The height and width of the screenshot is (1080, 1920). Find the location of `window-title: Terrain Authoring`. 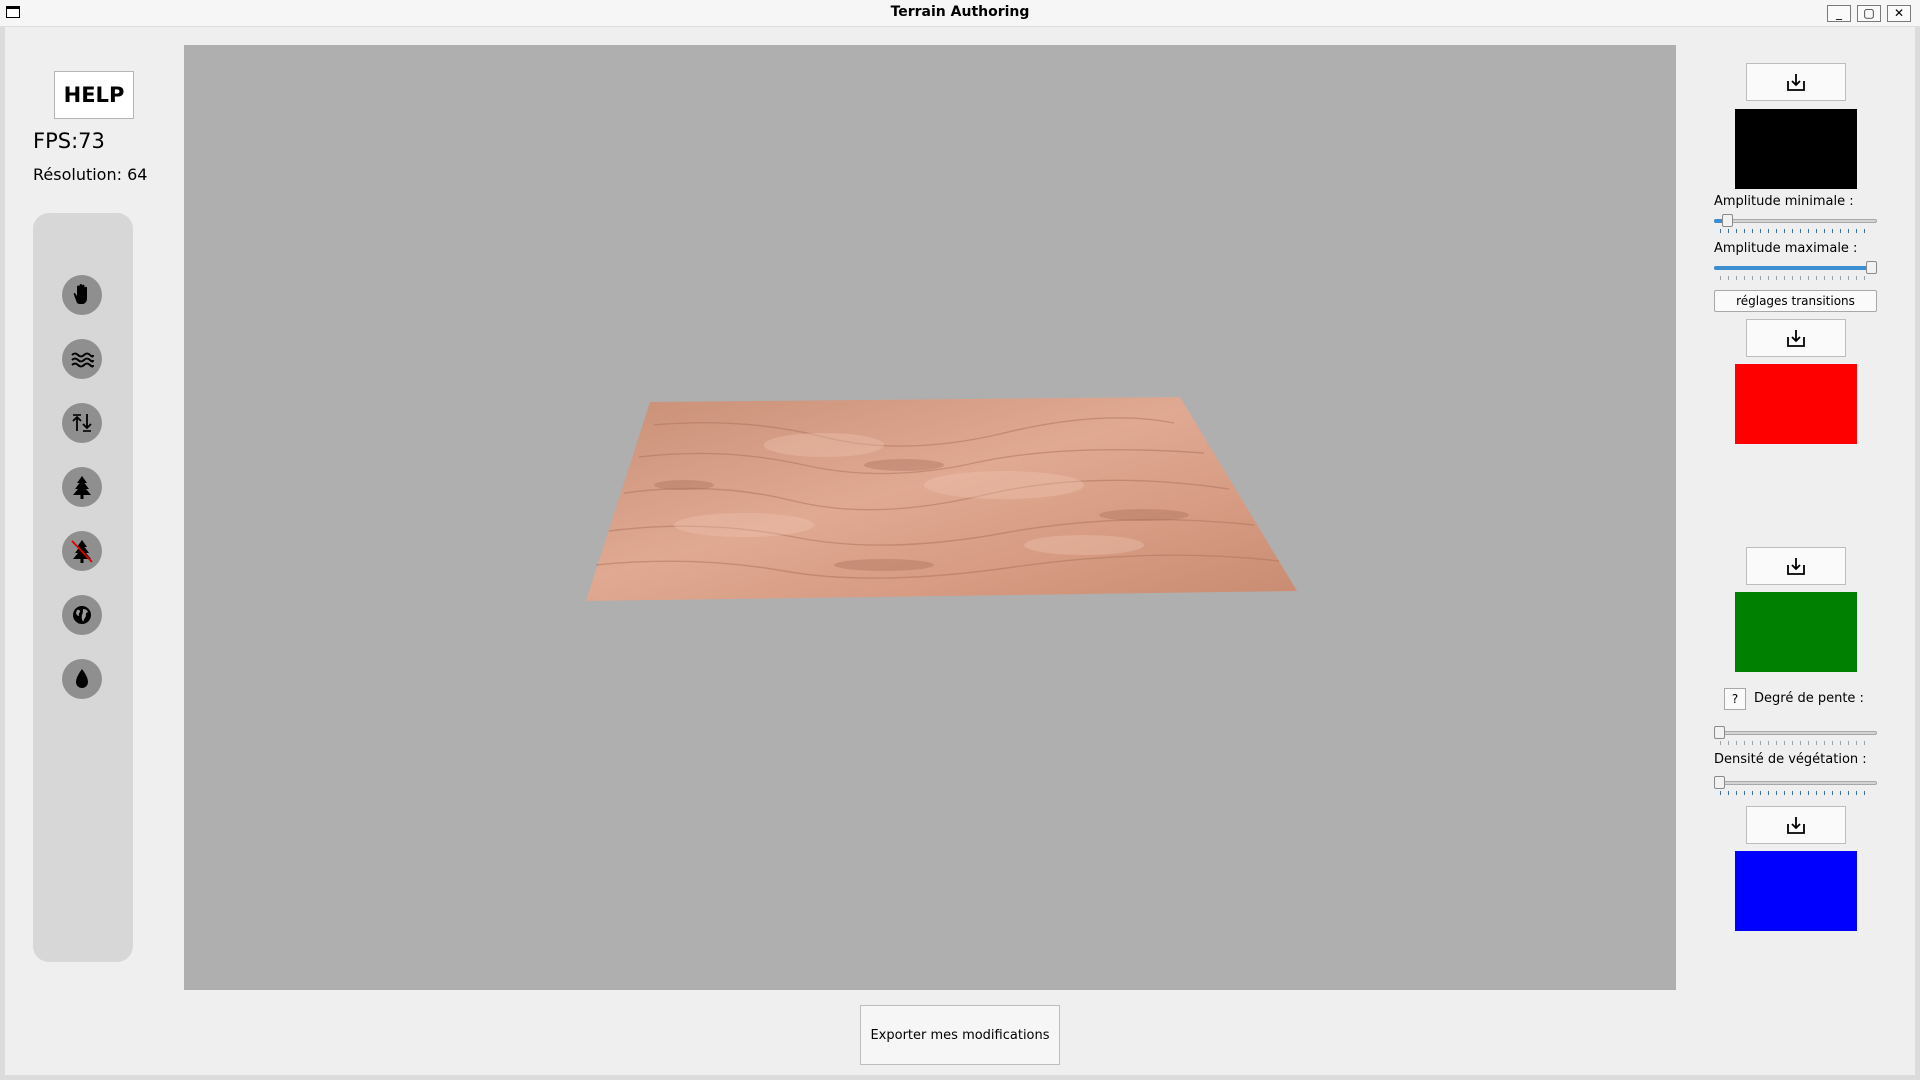

window-title: Terrain Authoring is located at coordinates (960, 12).